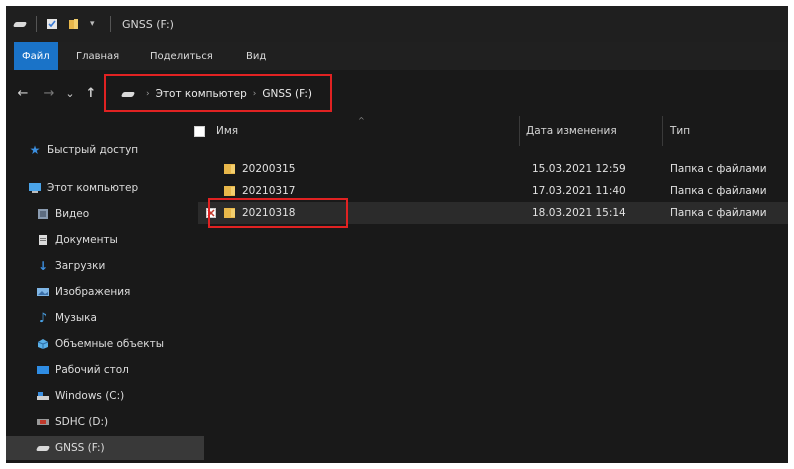 This screenshot has width=794, height=469. I want to click on sidebar-item-label: Видео, so click(72, 214).